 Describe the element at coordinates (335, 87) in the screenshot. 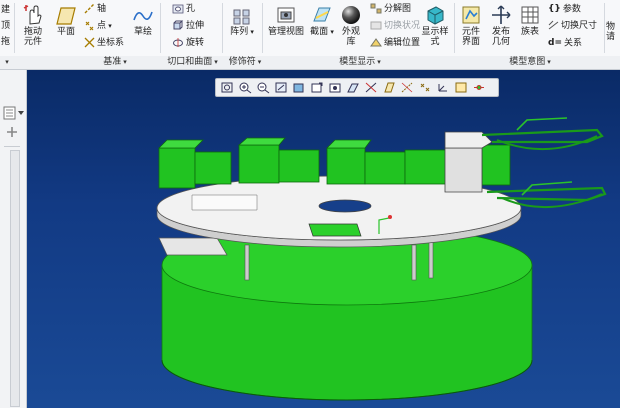

I see `view-manager-small-icon` at that location.